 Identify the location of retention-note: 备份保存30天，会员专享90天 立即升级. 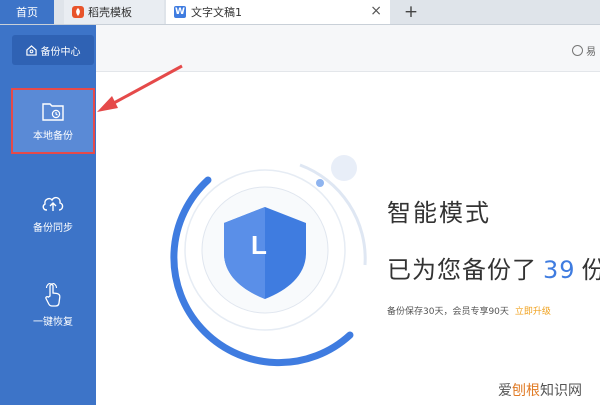
(469, 310).